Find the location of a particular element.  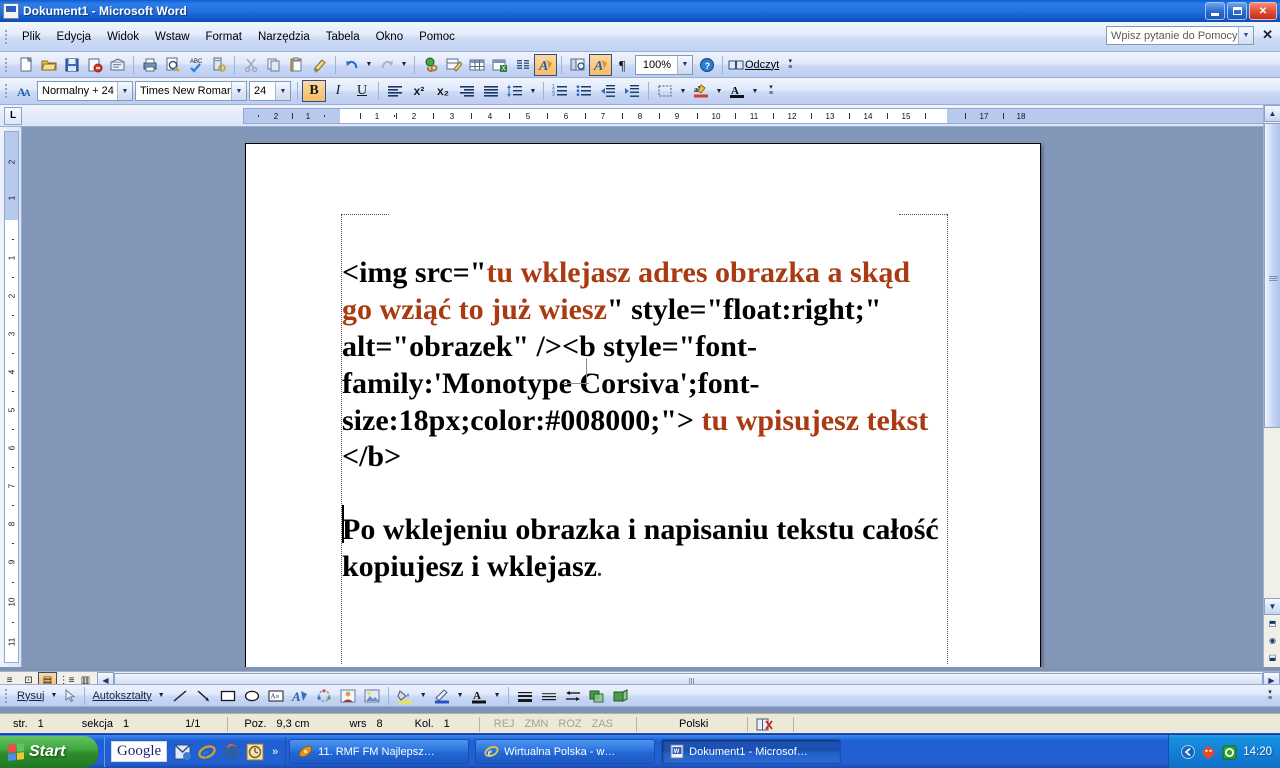

show-formatting-marks-icon: ¶ is located at coordinates (623, 65).